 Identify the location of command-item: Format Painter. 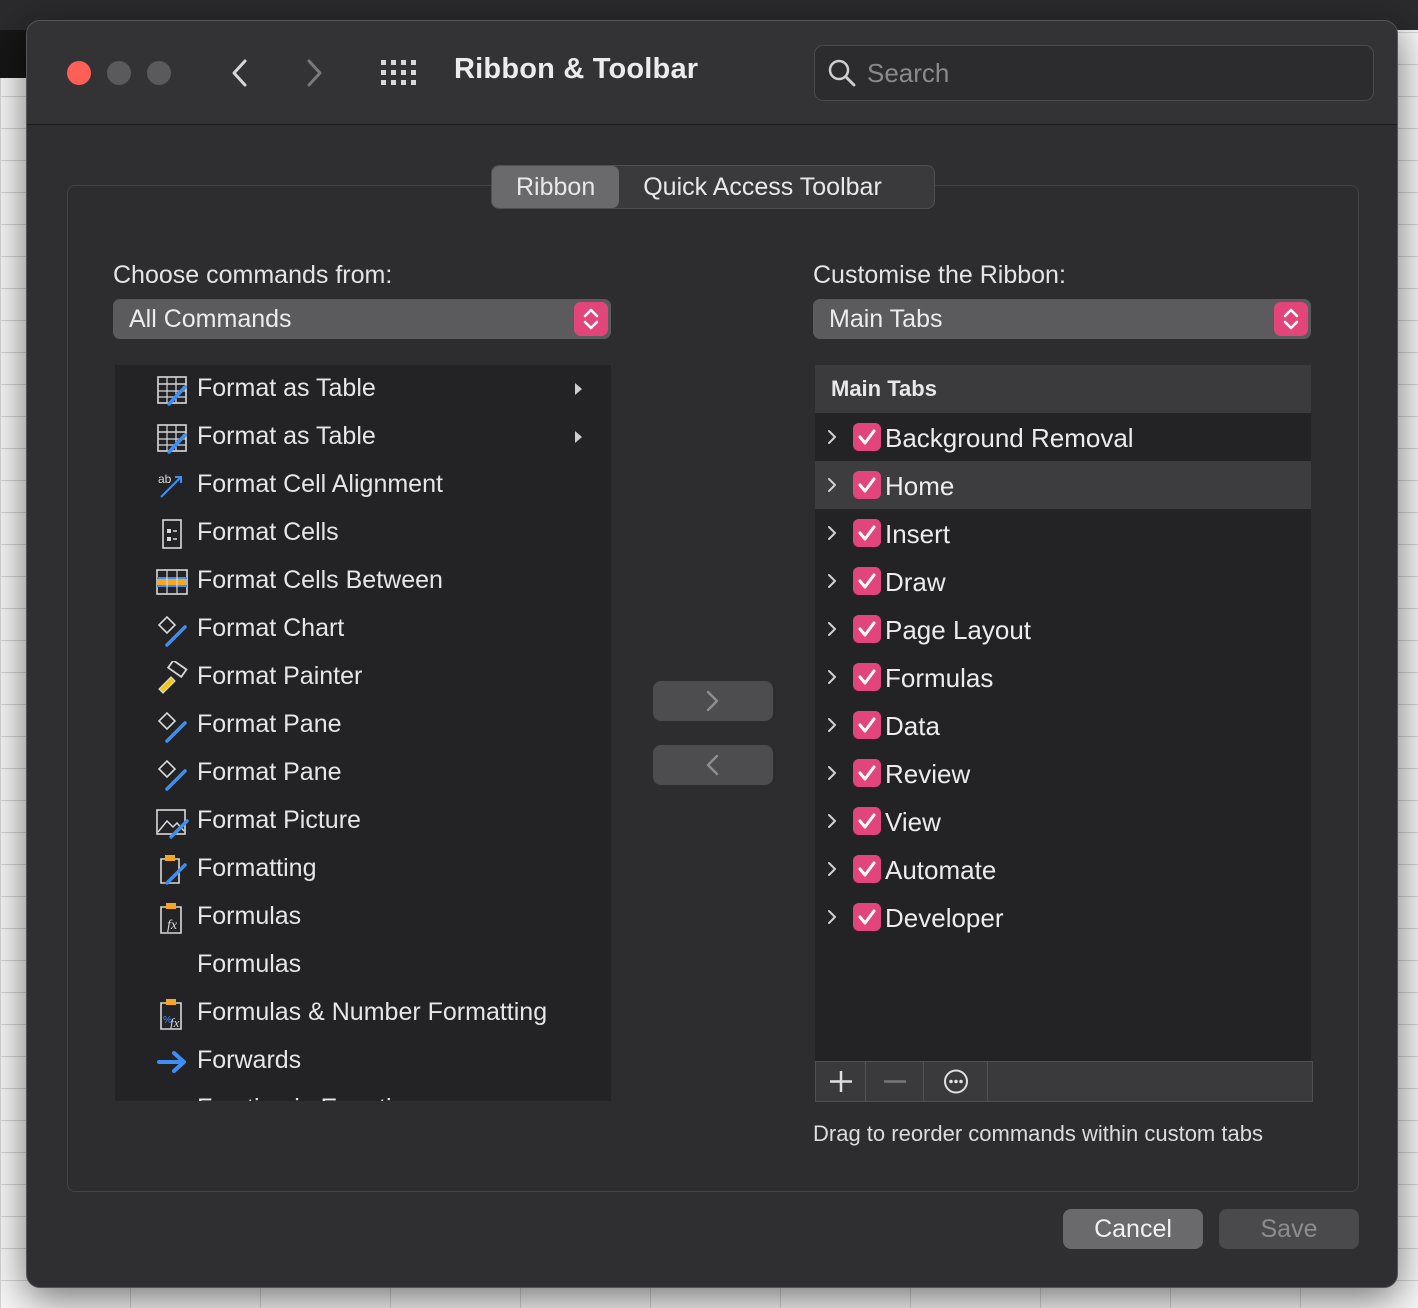
(363, 677).